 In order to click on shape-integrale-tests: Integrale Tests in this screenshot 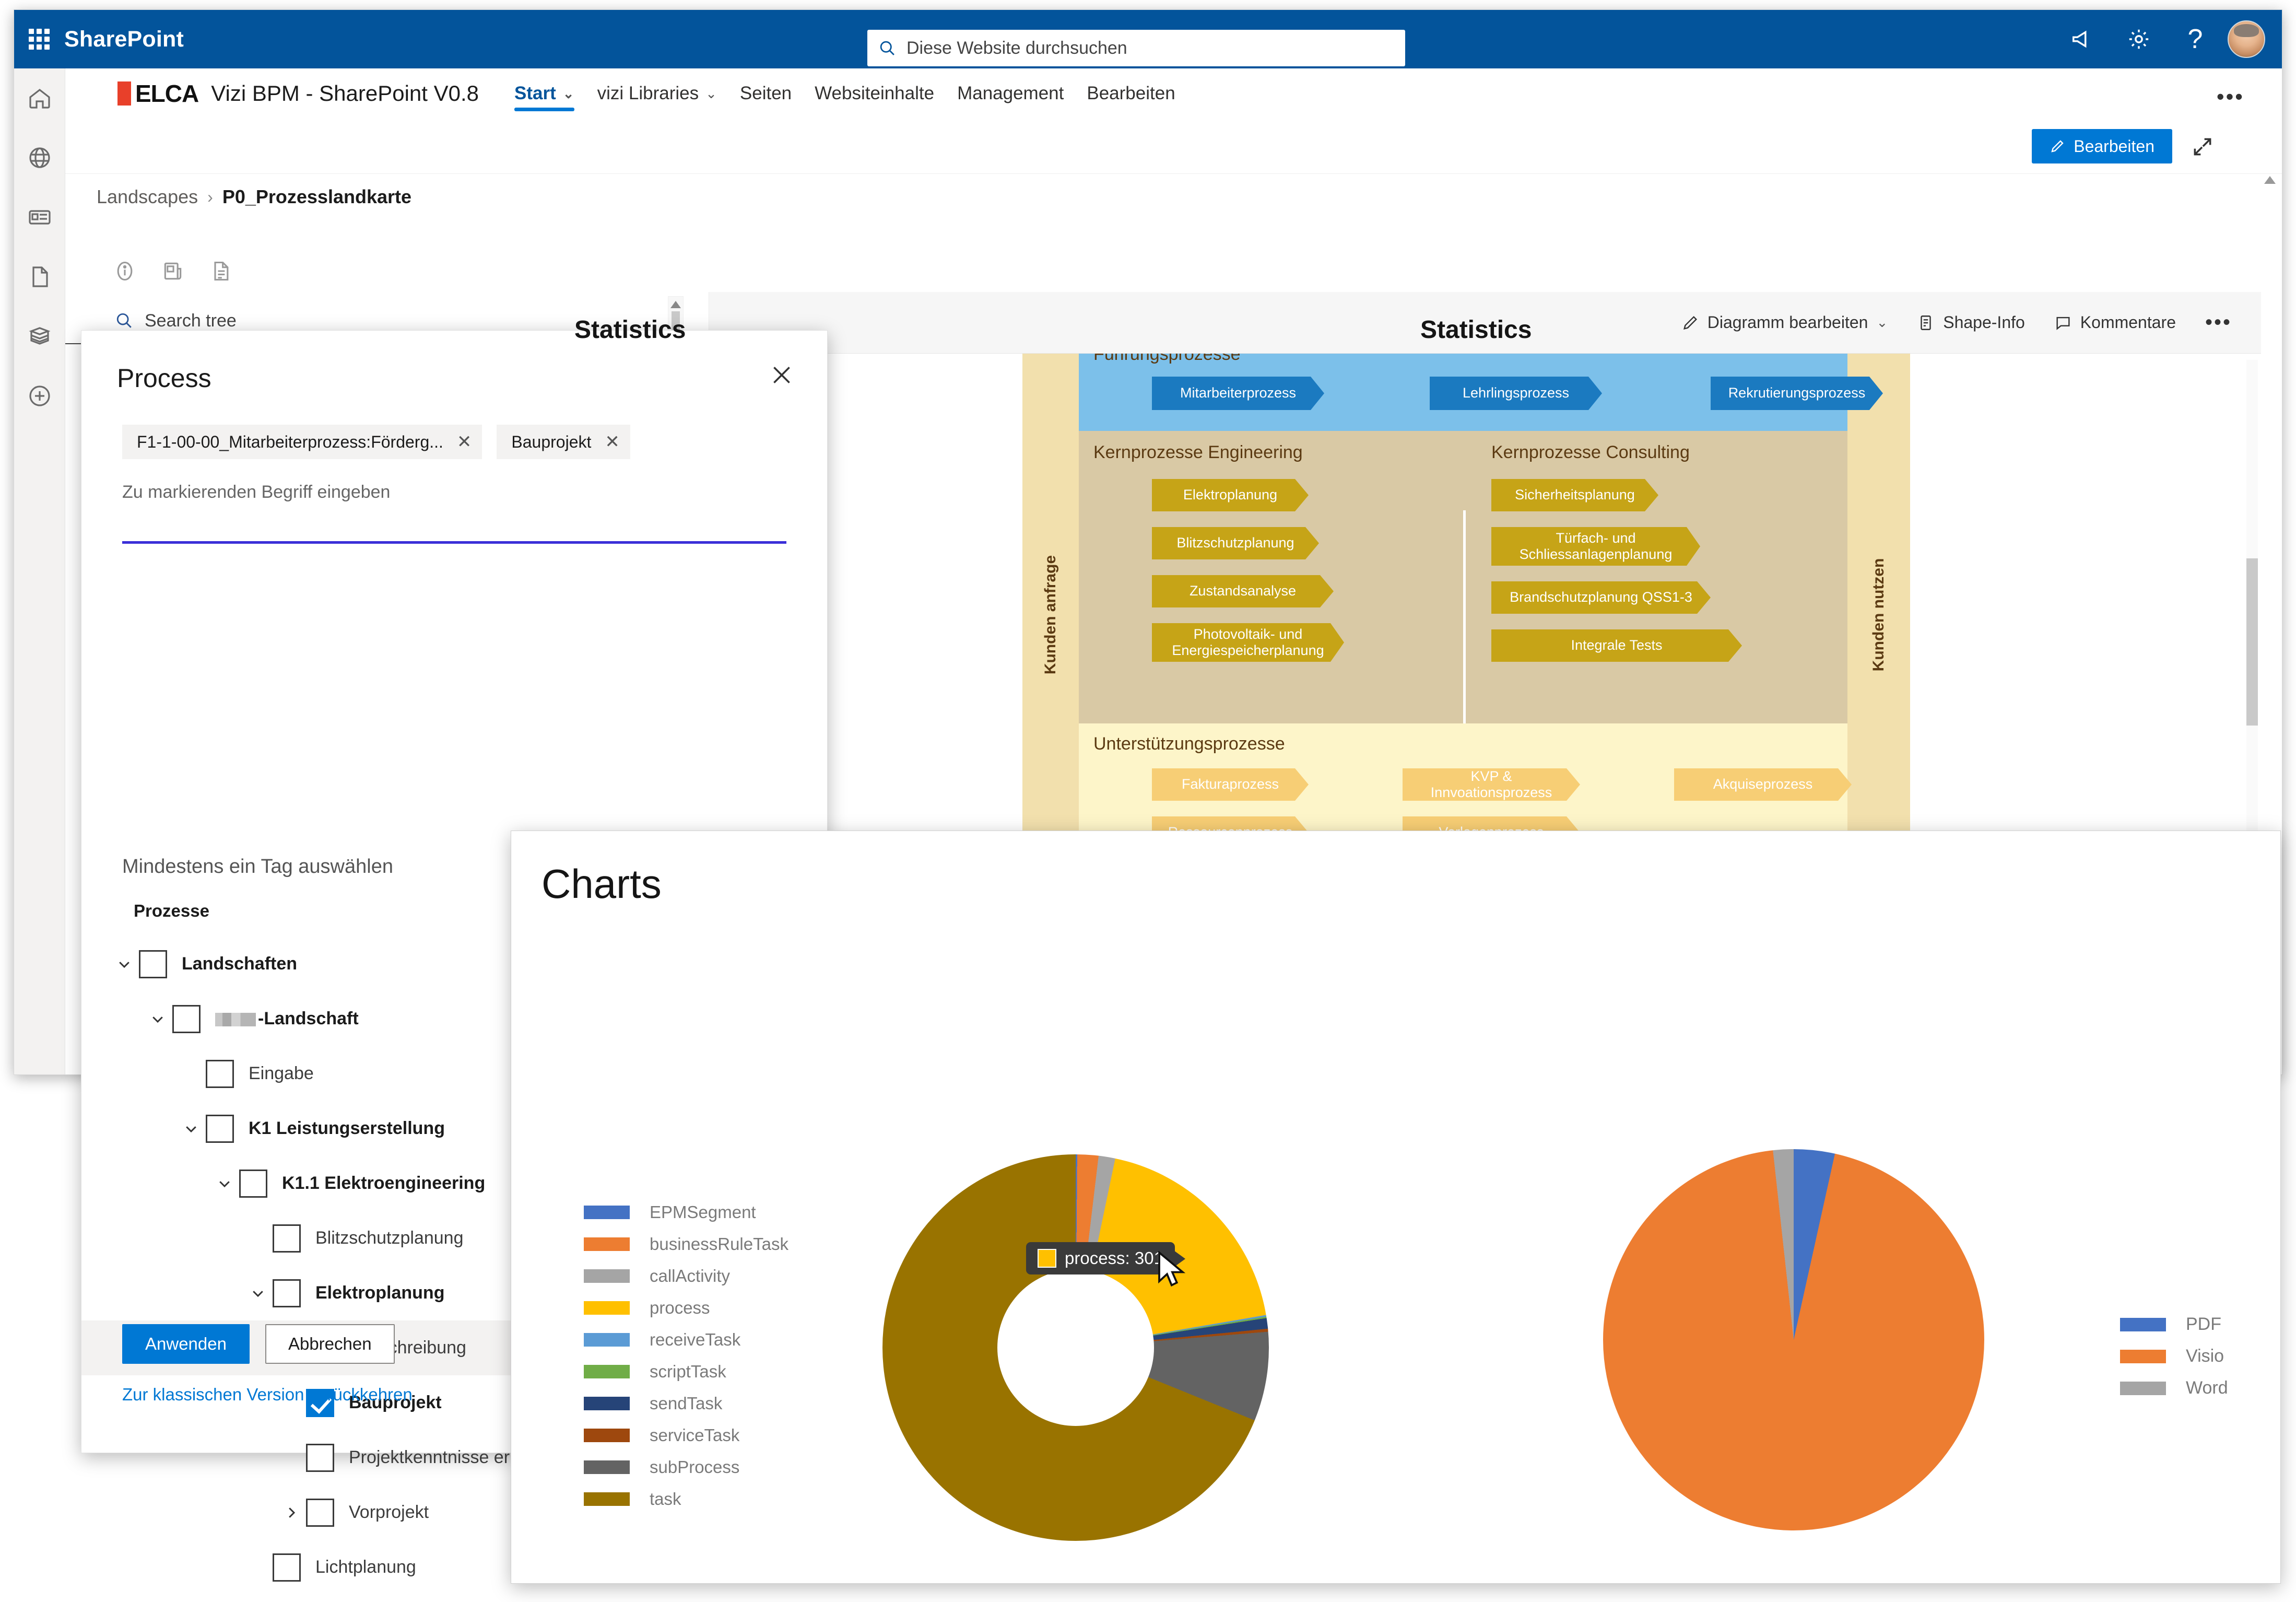, I will do `click(1616, 645)`.